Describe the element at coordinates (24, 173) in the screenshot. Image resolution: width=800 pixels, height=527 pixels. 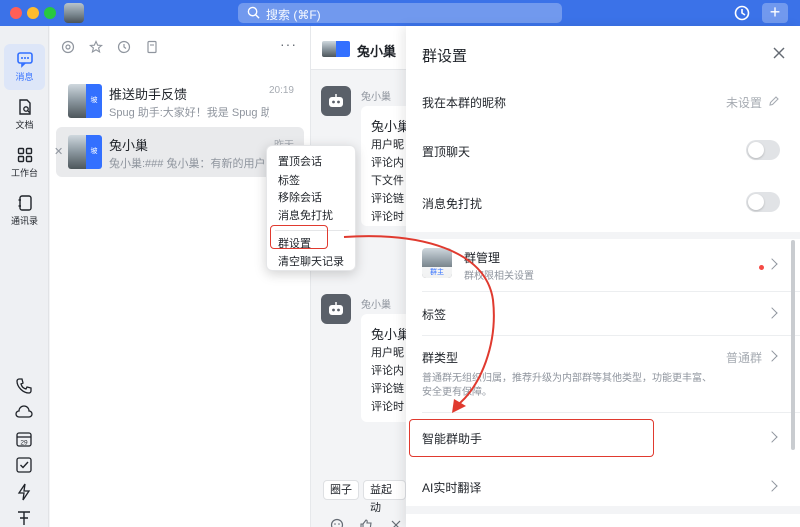
I see `rail-label: 工作台` at that location.